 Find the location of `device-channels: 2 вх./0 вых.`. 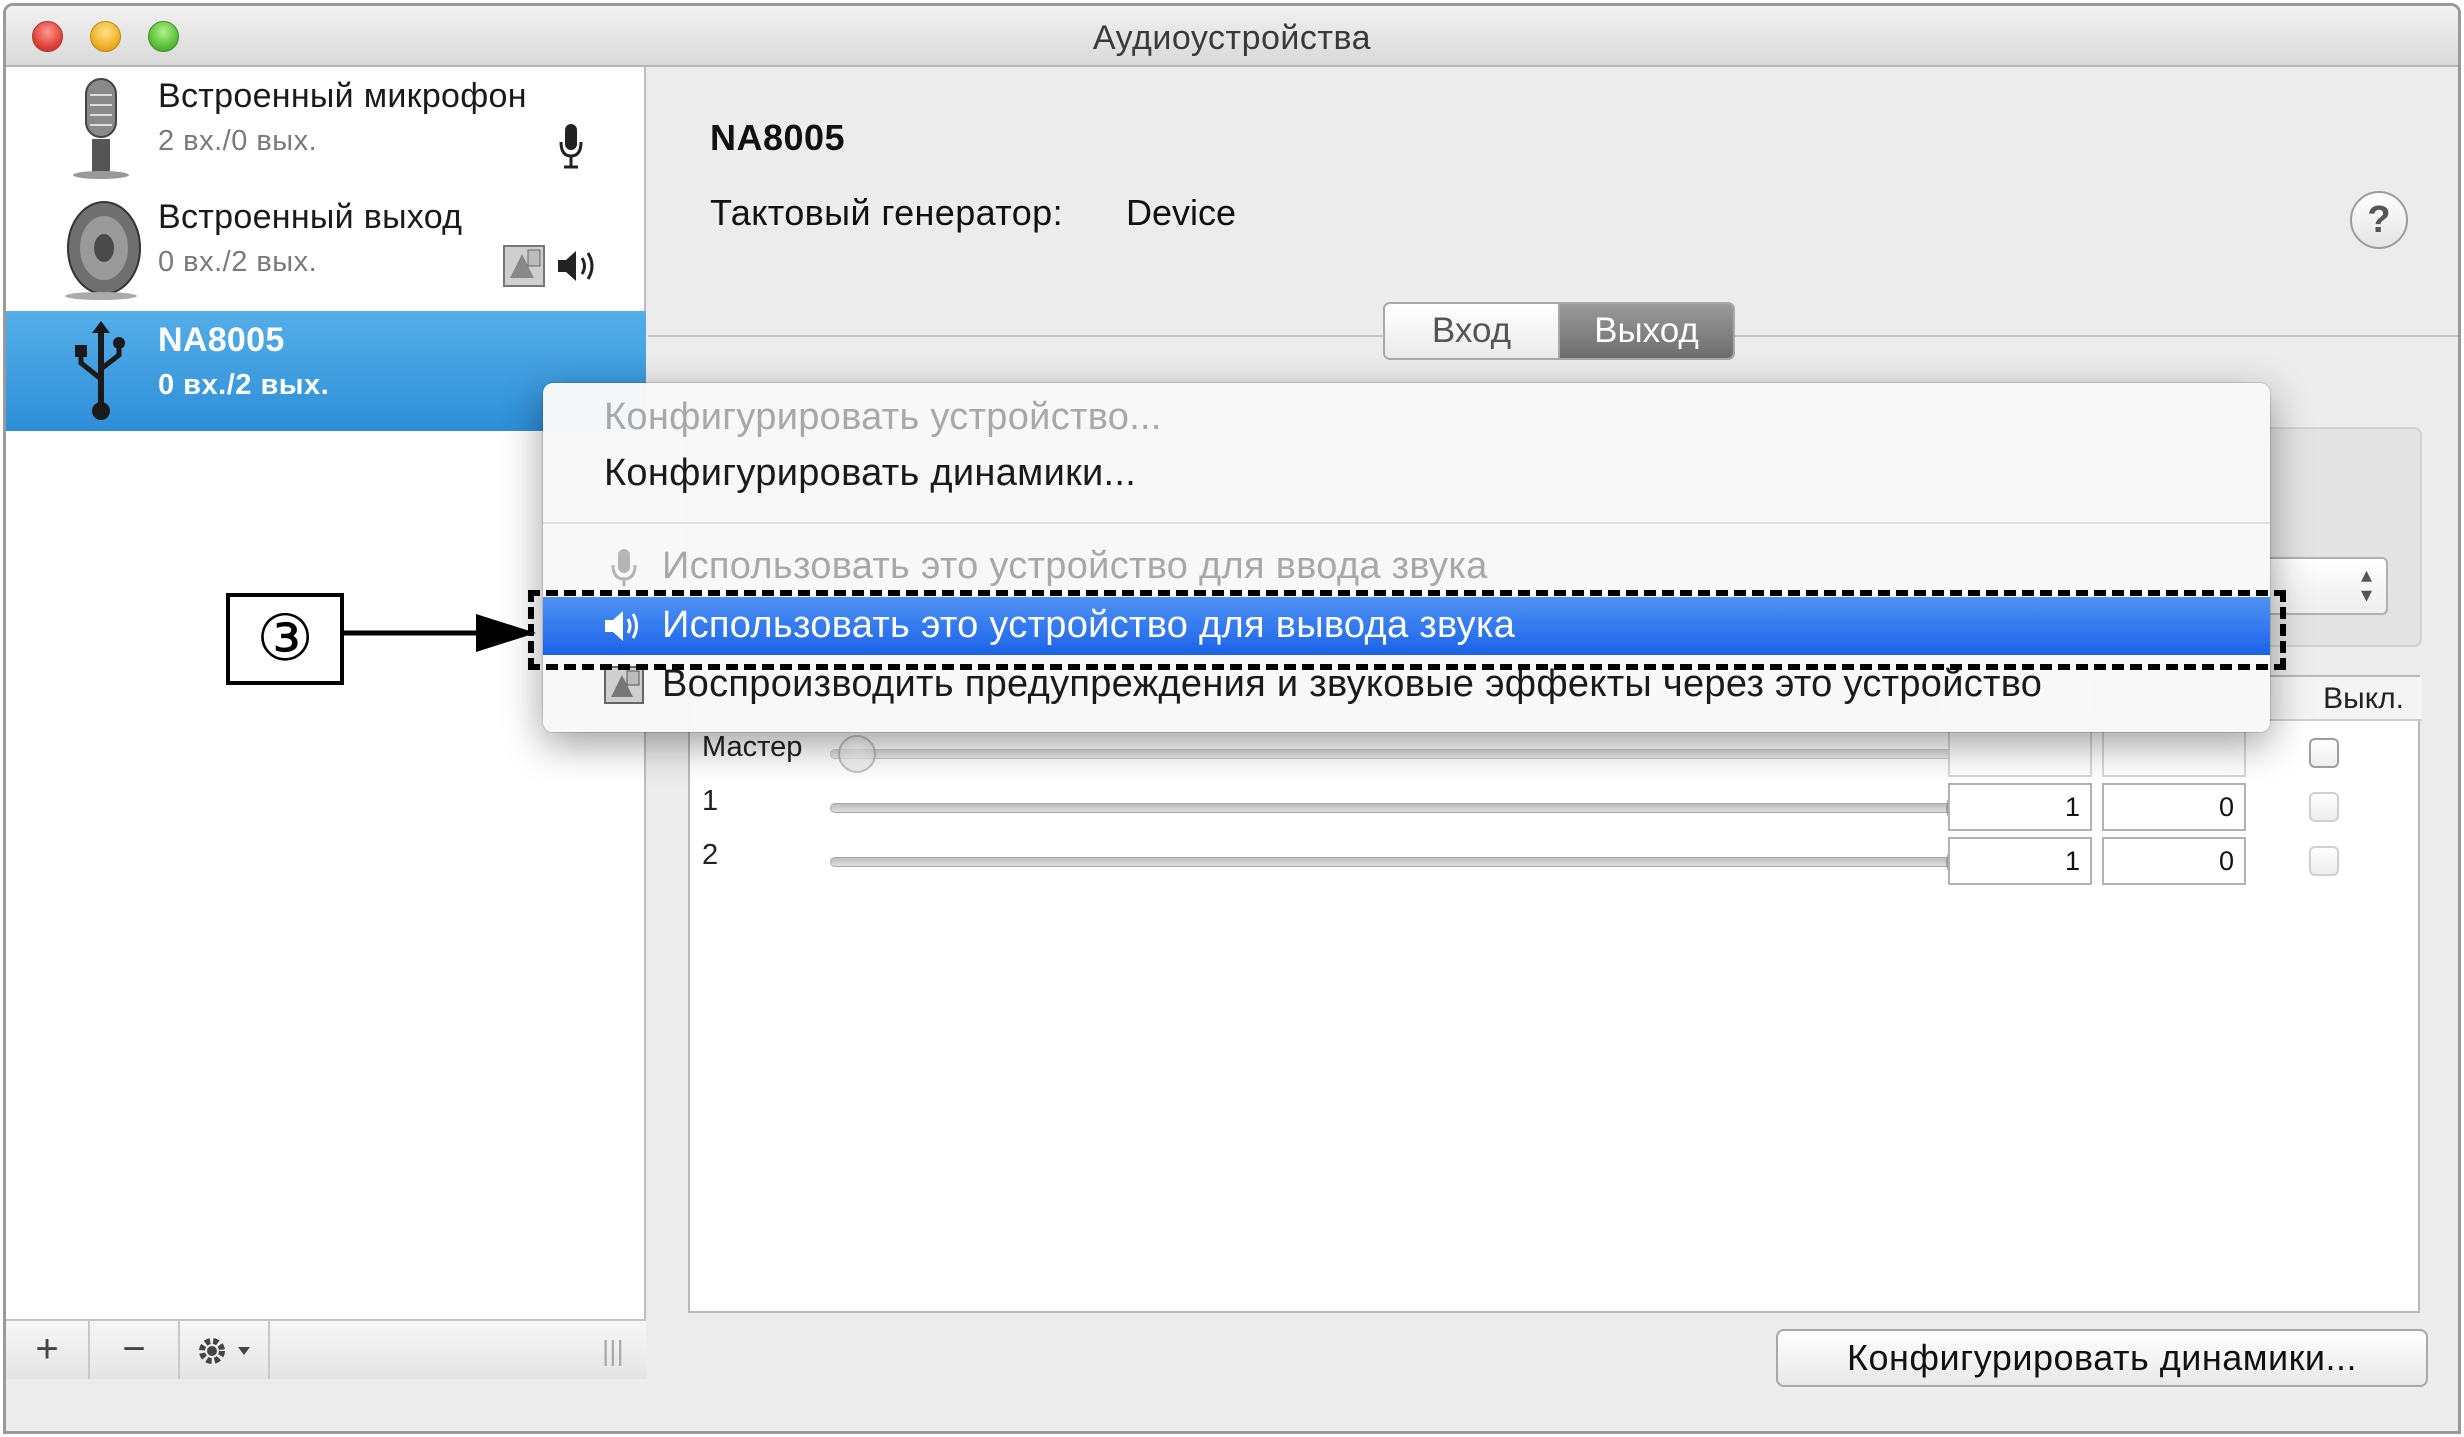

device-channels: 2 вх./0 вых. is located at coordinates (238, 141).